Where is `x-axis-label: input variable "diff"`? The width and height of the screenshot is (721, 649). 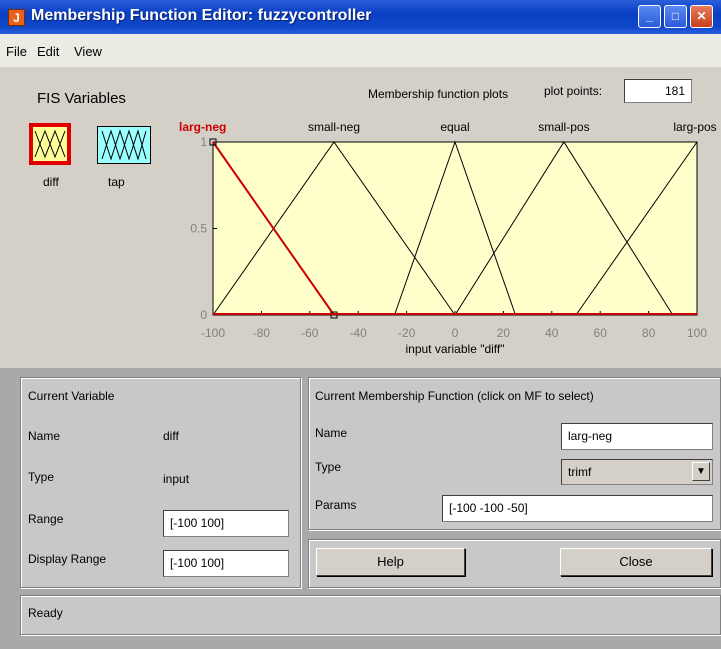
x-axis-label: input variable "diff" is located at coordinates (454, 349).